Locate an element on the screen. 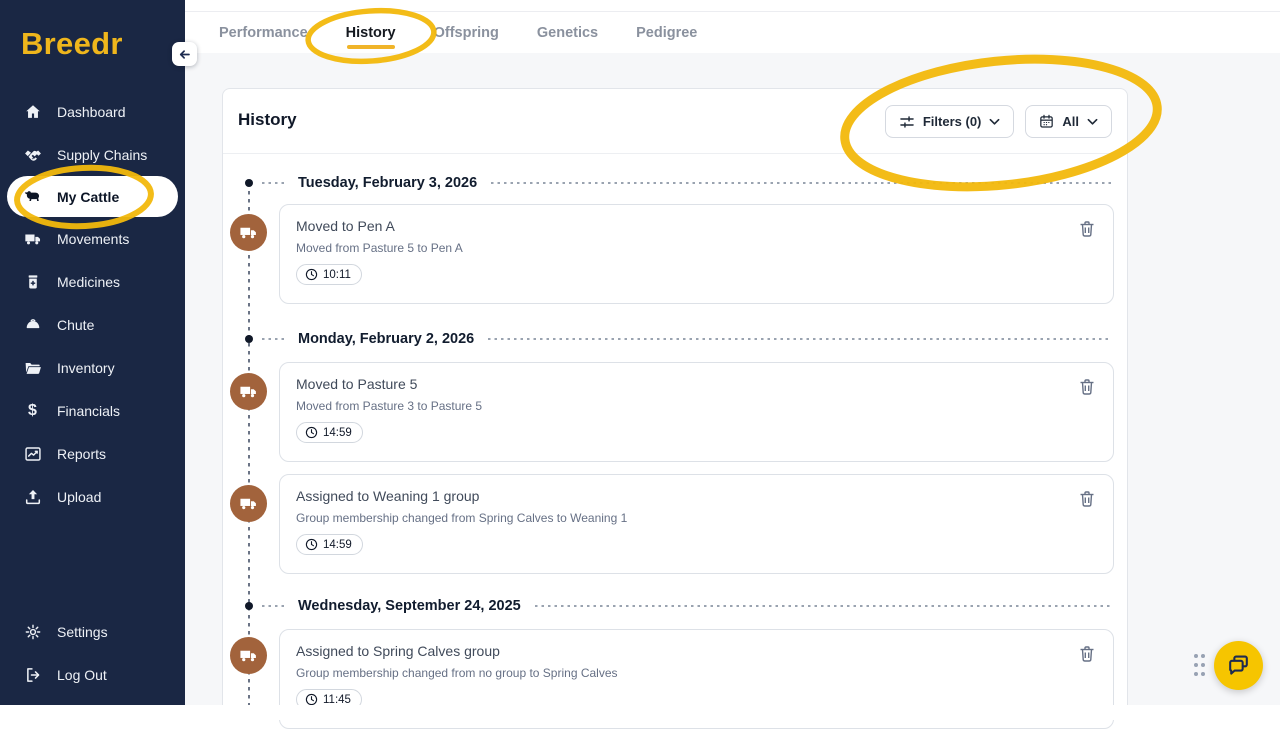  sidebar-item-label: Upload is located at coordinates (79, 496).